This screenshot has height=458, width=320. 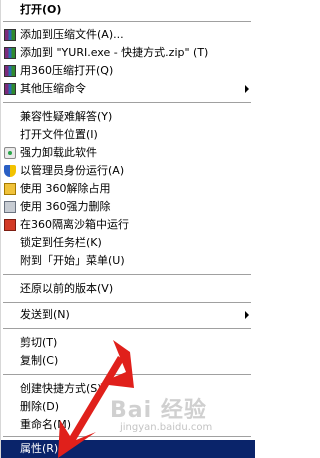 I want to click on menu-item-label: 强力卸载此软件, so click(x=58, y=152).